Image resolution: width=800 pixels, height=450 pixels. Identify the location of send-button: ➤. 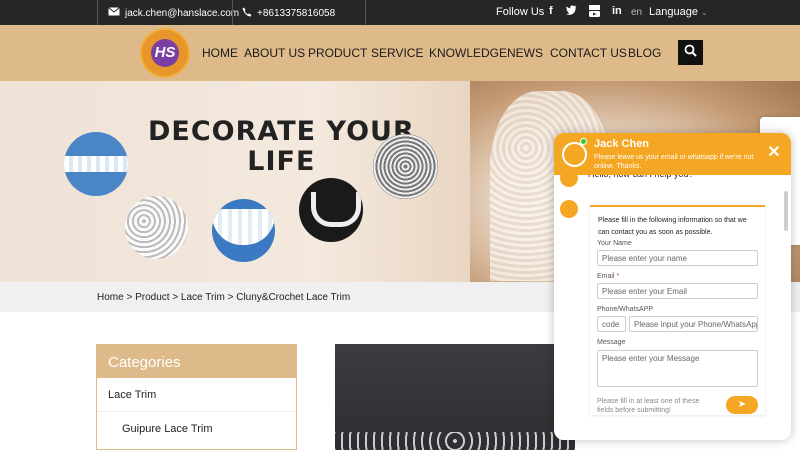
(742, 405).